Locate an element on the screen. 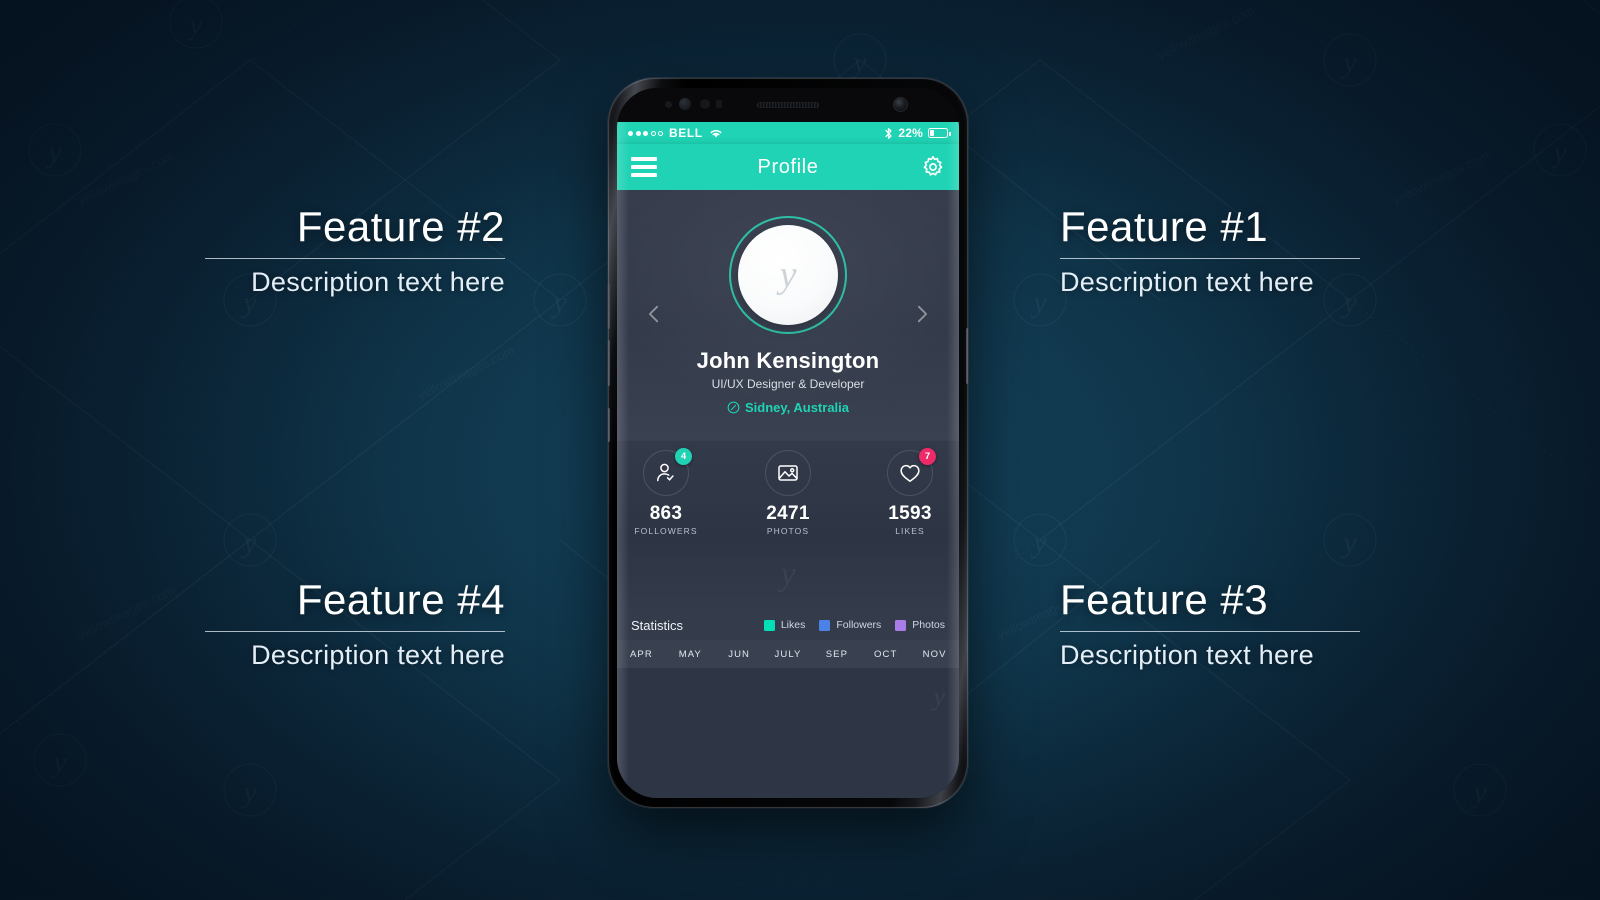 The image size is (1600, 900). legend-item-photos: Photos is located at coordinates (920, 625).